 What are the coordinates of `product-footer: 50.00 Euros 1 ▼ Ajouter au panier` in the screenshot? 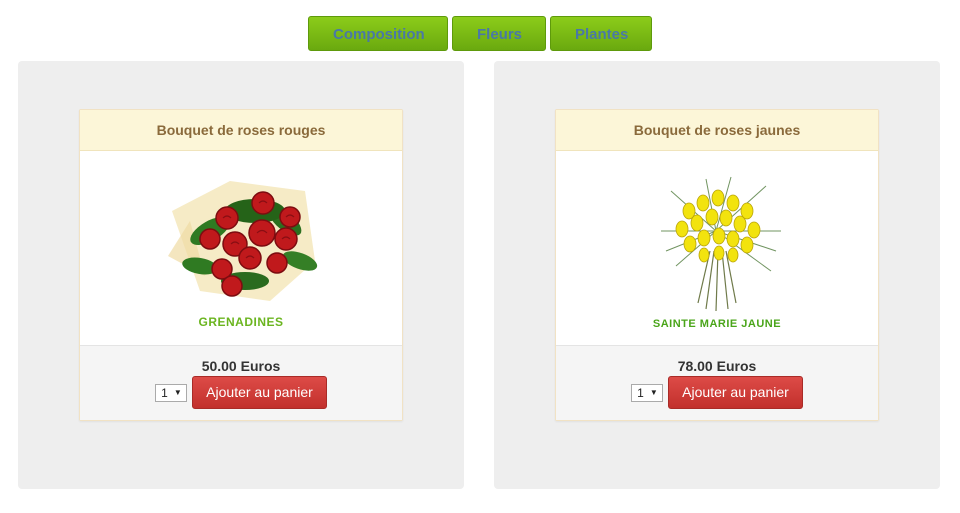 It's located at (241, 382).